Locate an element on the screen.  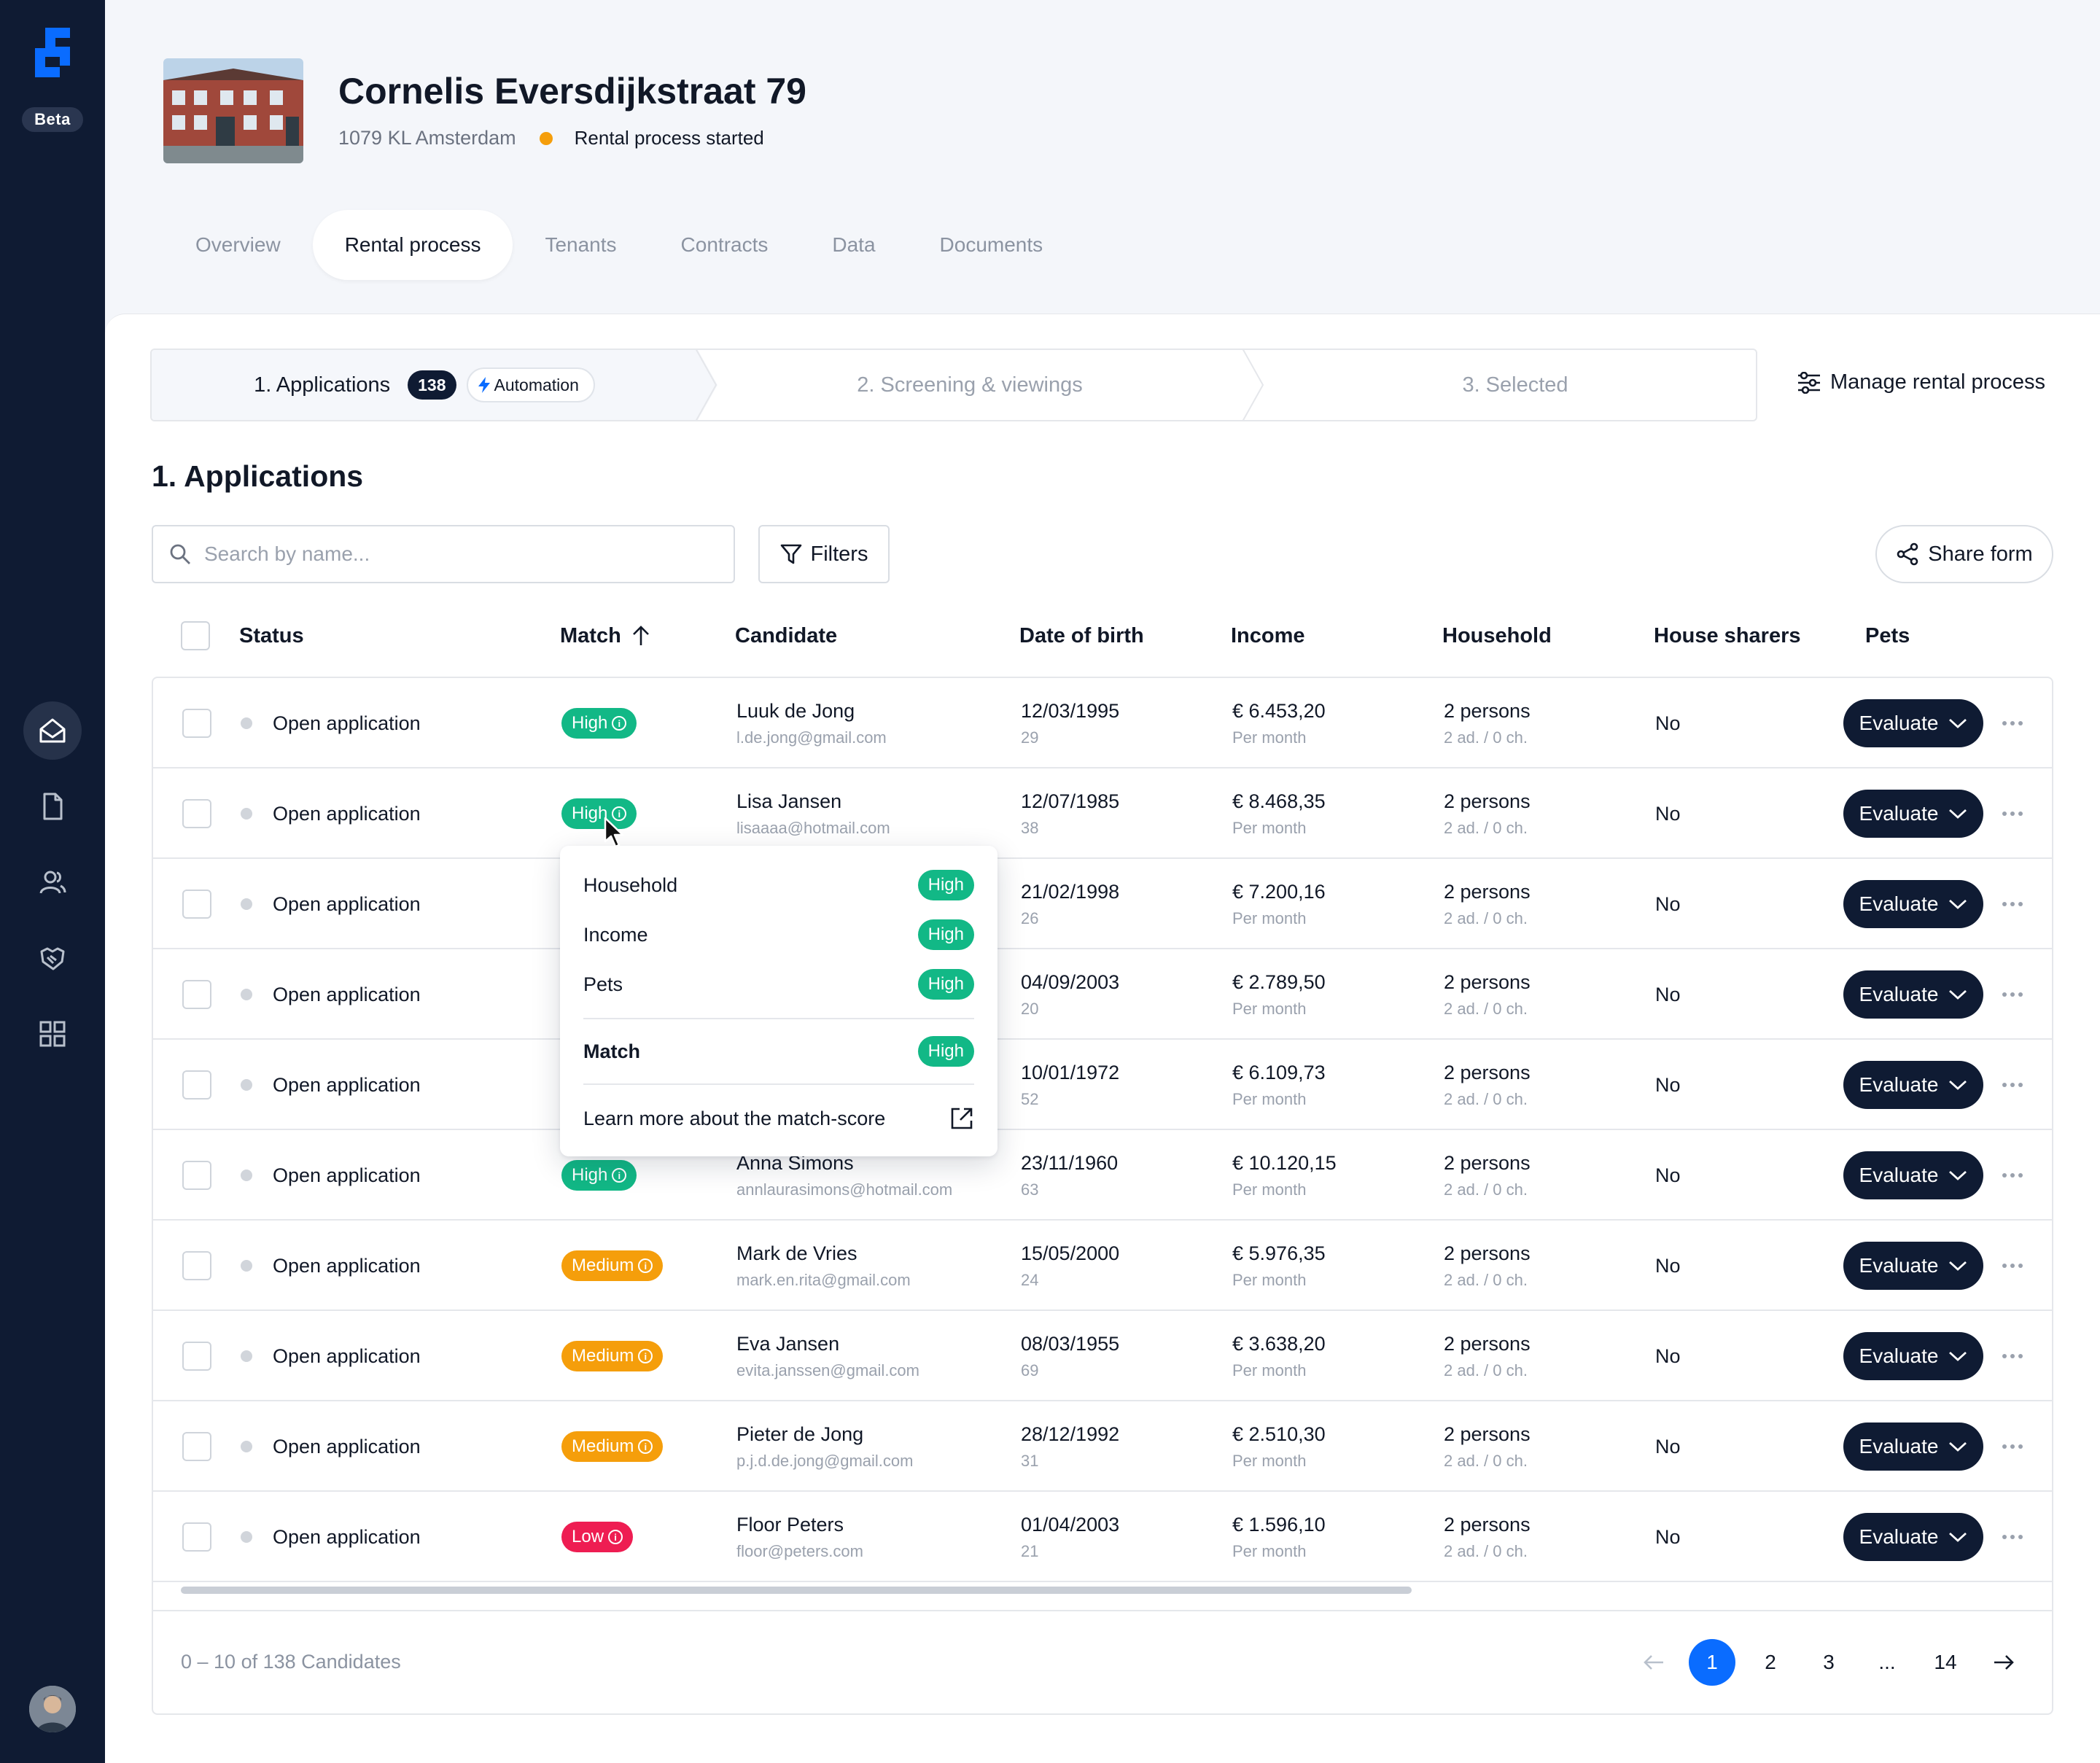
tab-overview: Overview is located at coordinates (238, 245).